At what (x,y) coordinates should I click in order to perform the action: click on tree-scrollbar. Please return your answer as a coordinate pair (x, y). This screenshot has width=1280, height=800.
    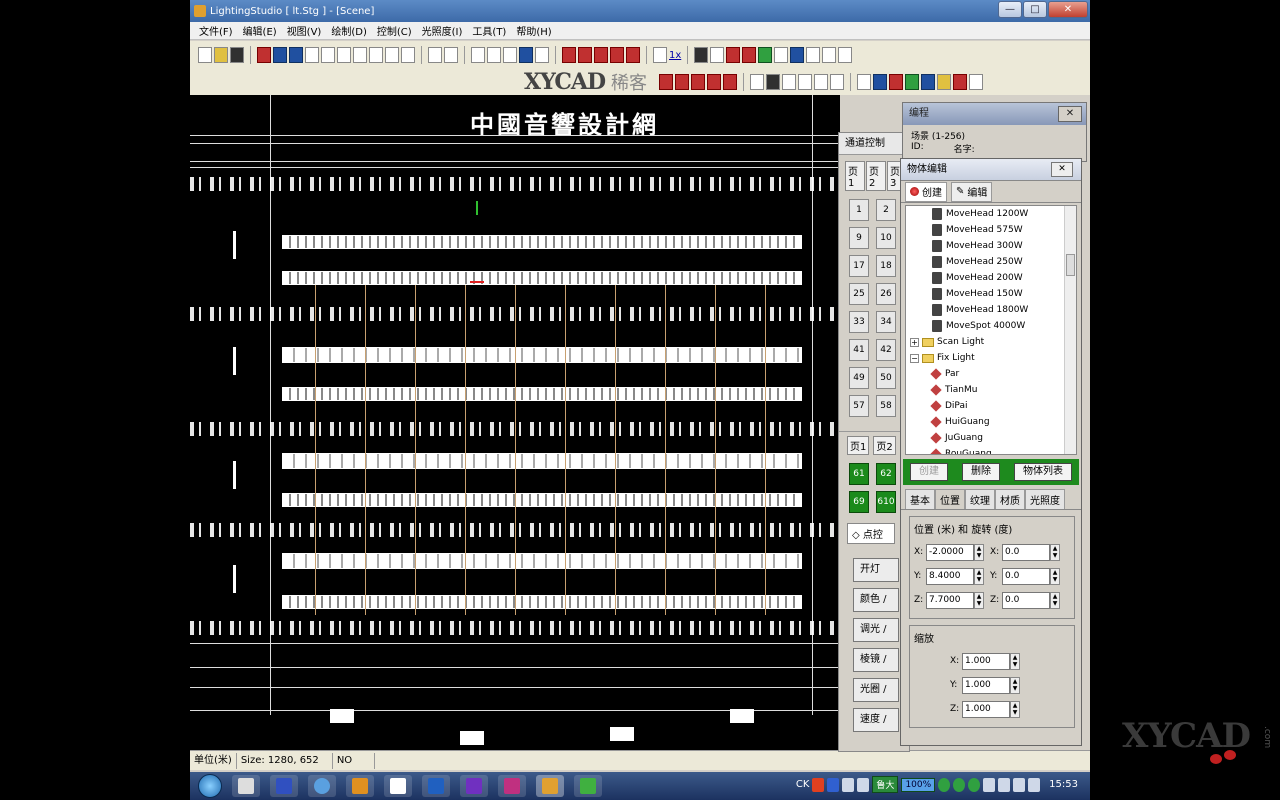
    Looking at the image, I should click on (1070, 330).